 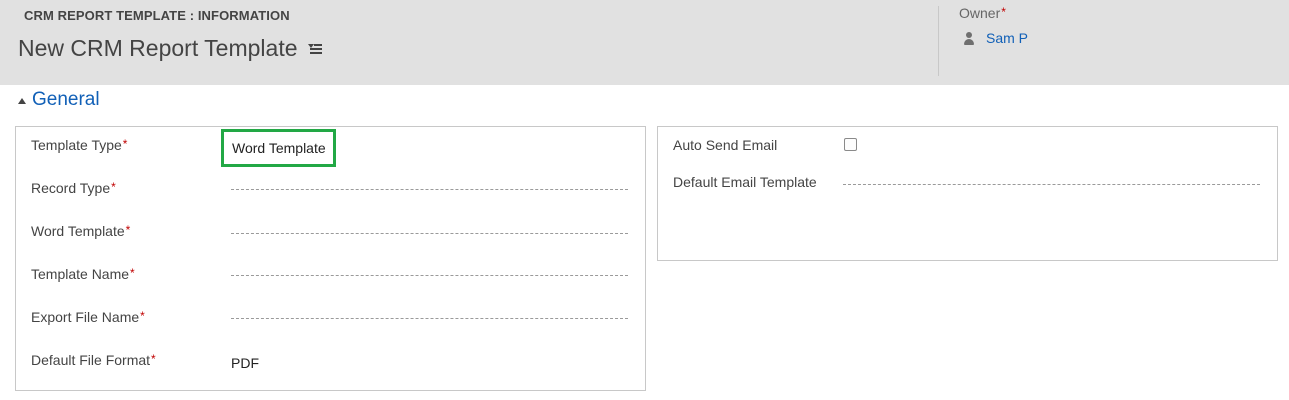 I want to click on field-label-text: Record Type, so click(x=71, y=188).